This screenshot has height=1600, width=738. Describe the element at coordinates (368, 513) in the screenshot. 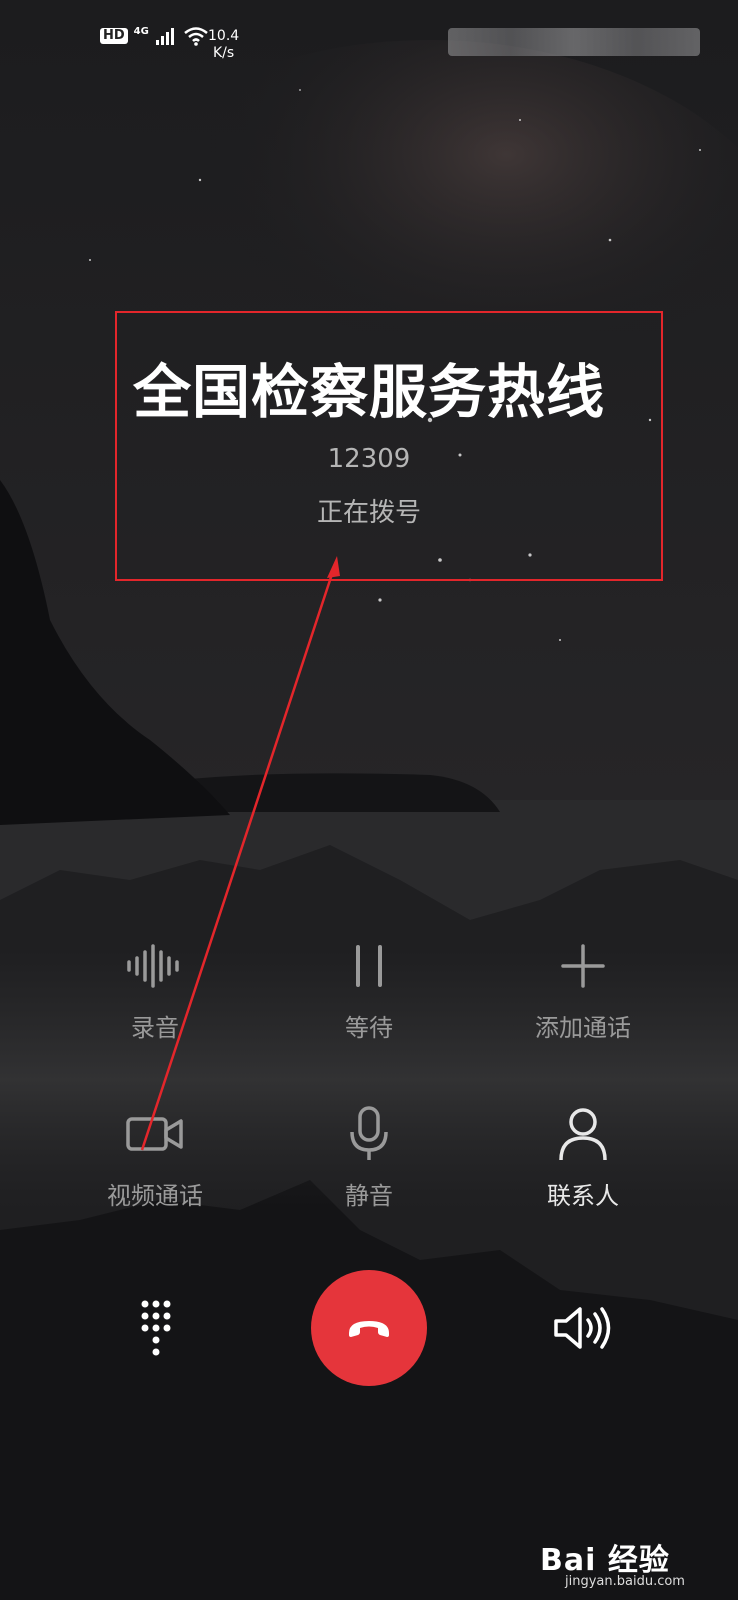

I see `call-status: 正在拨号` at that location.